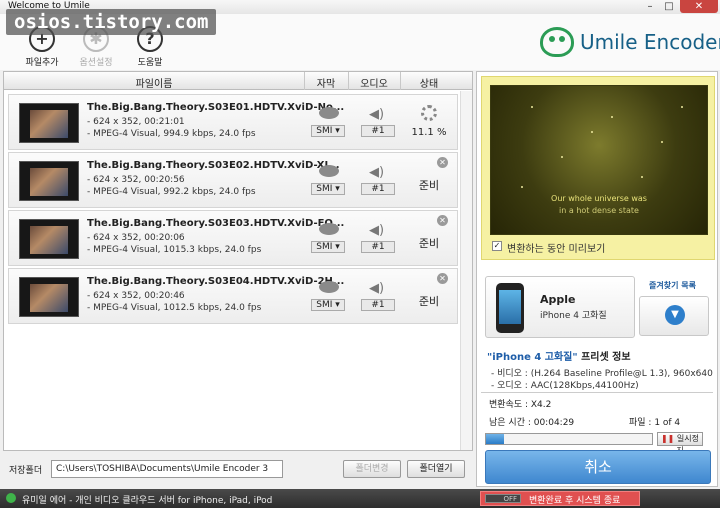 The width and height of the screenshot is (720, 508). I want to click on shutdown-toggle: OFF, so click(503, 498).